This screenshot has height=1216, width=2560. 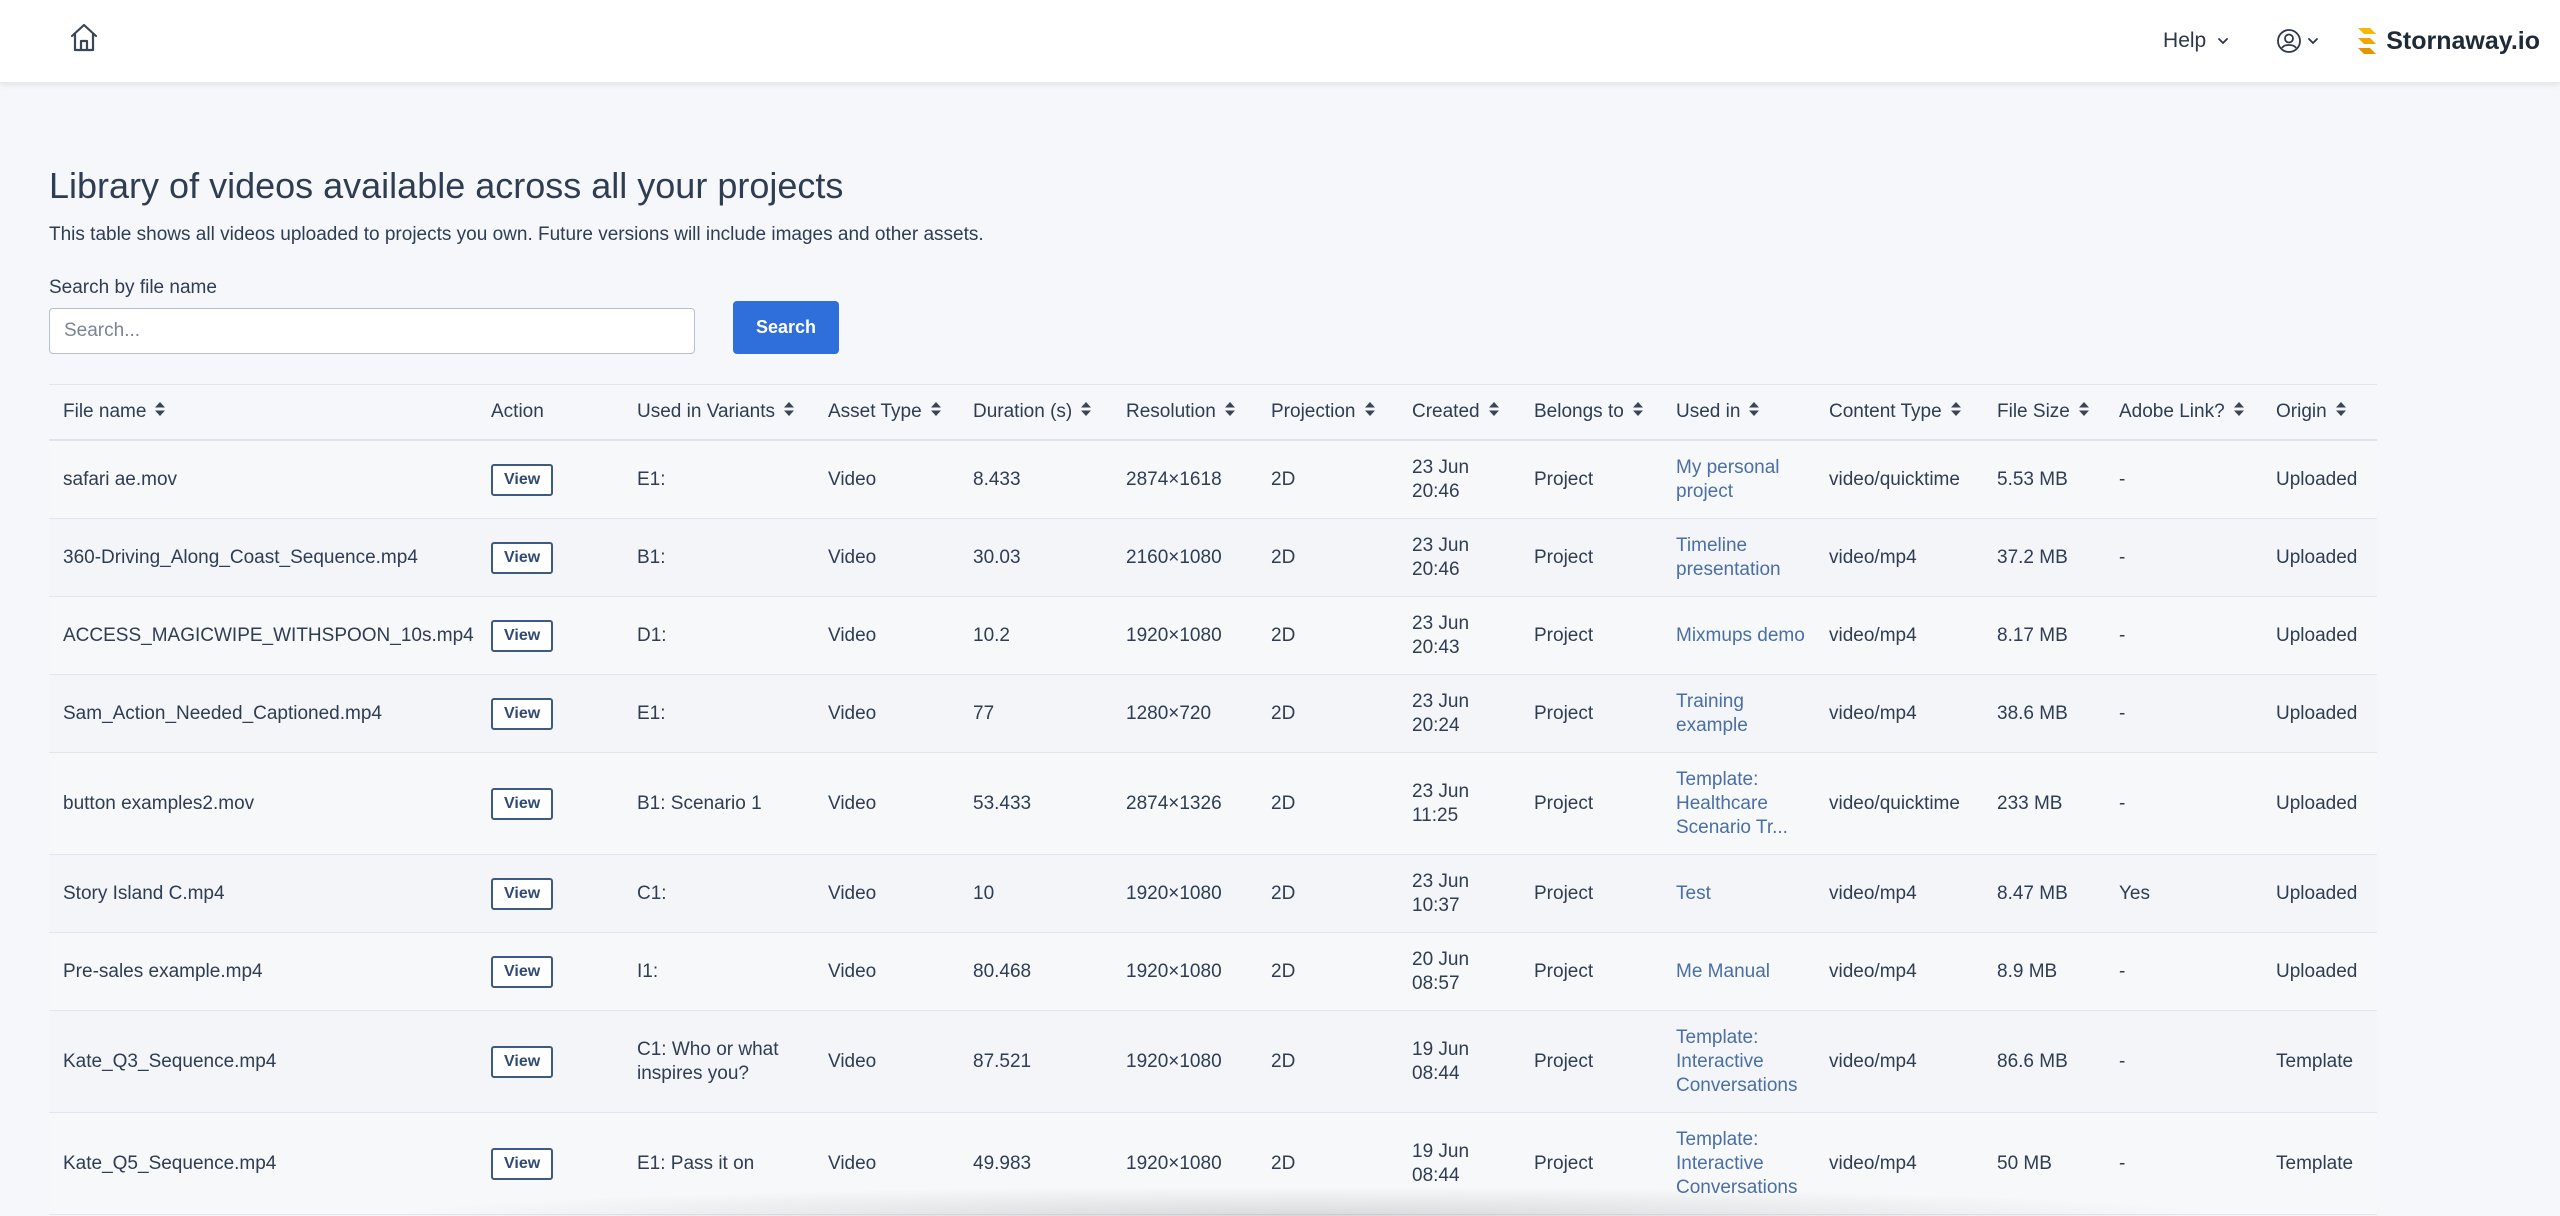 I want to click on column-header: Projection, so click(x=1327, y=412).